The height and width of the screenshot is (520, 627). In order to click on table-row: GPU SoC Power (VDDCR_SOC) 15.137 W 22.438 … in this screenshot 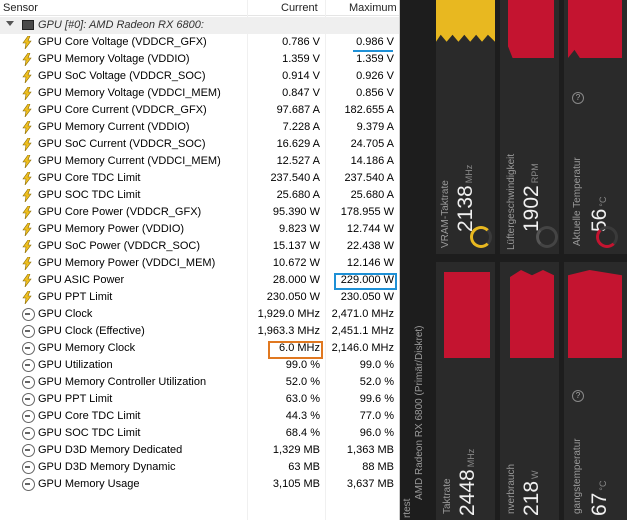, I will do `click(200, 246)`.